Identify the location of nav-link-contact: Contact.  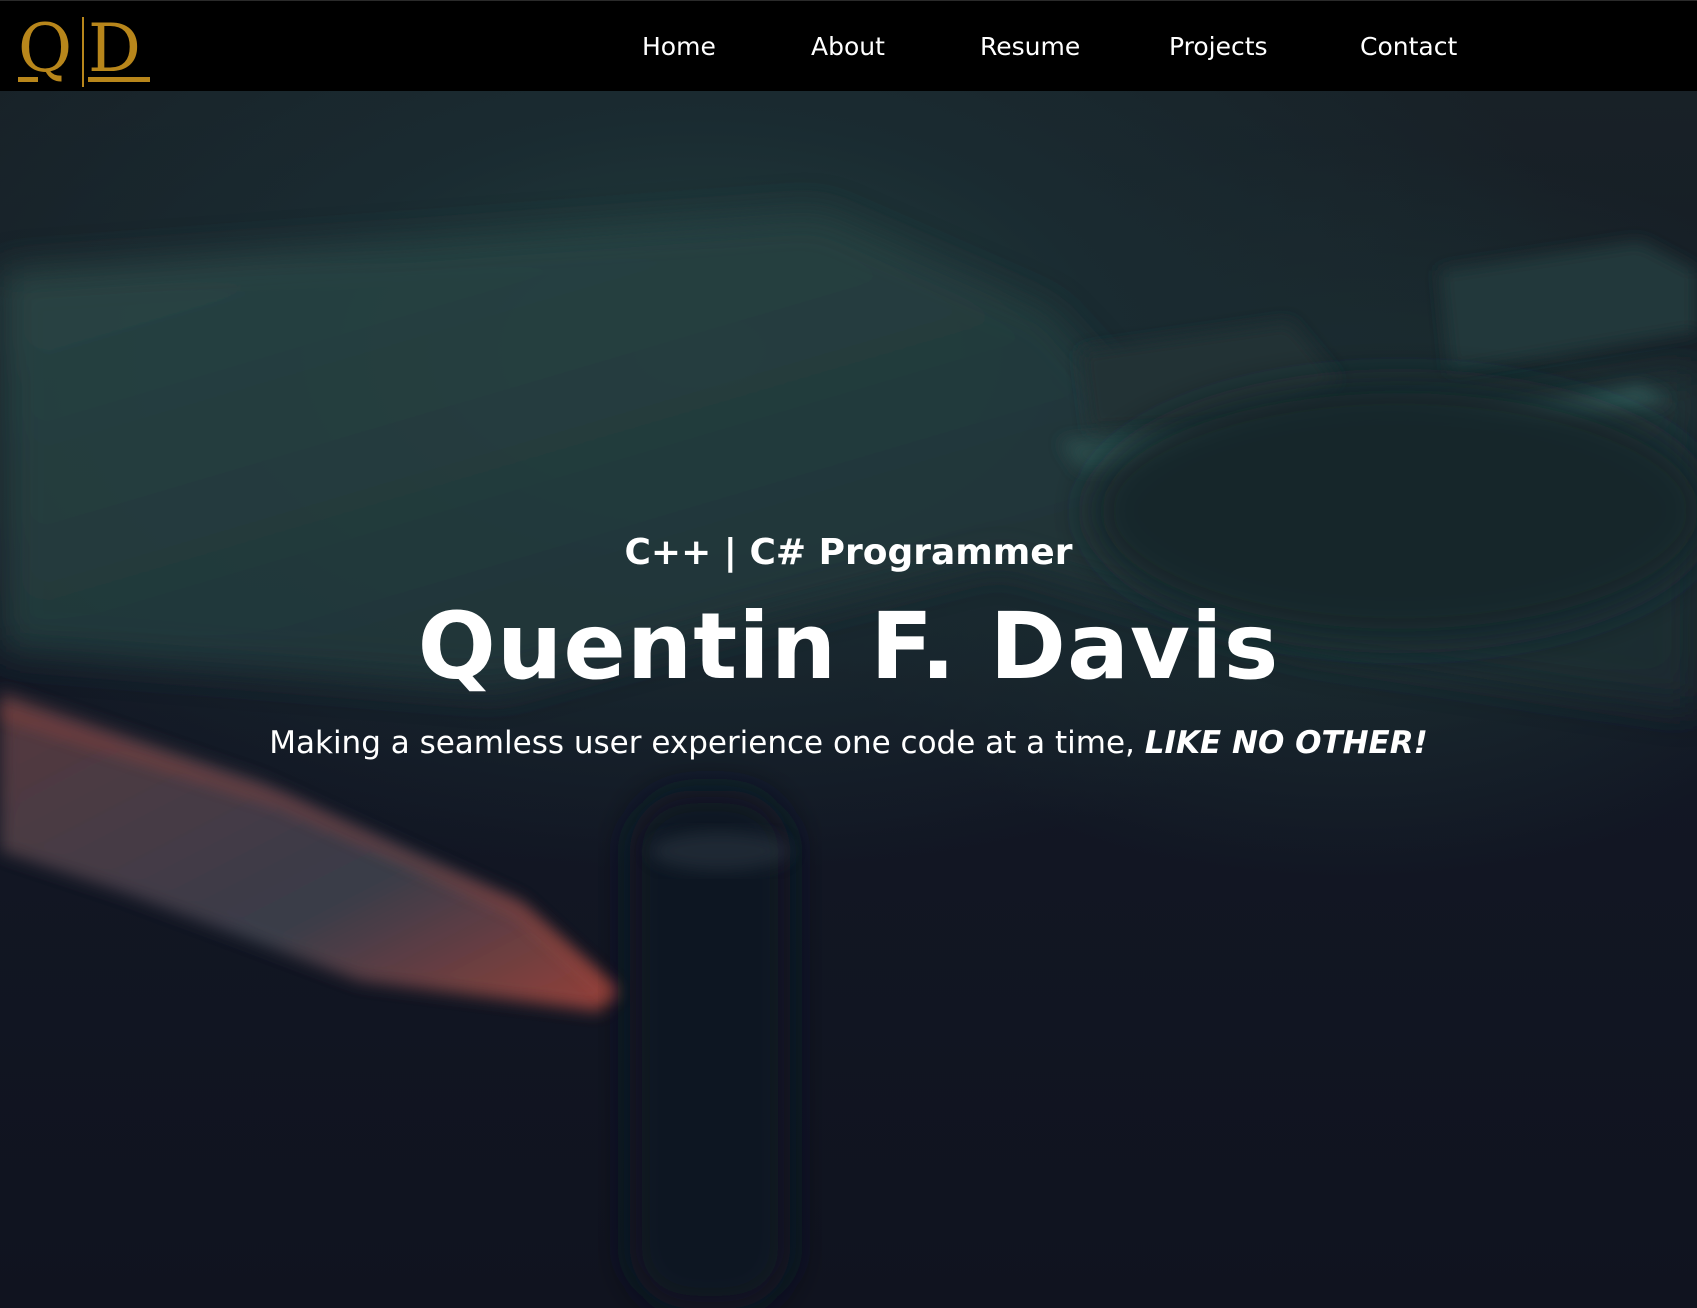
(1408, 47).